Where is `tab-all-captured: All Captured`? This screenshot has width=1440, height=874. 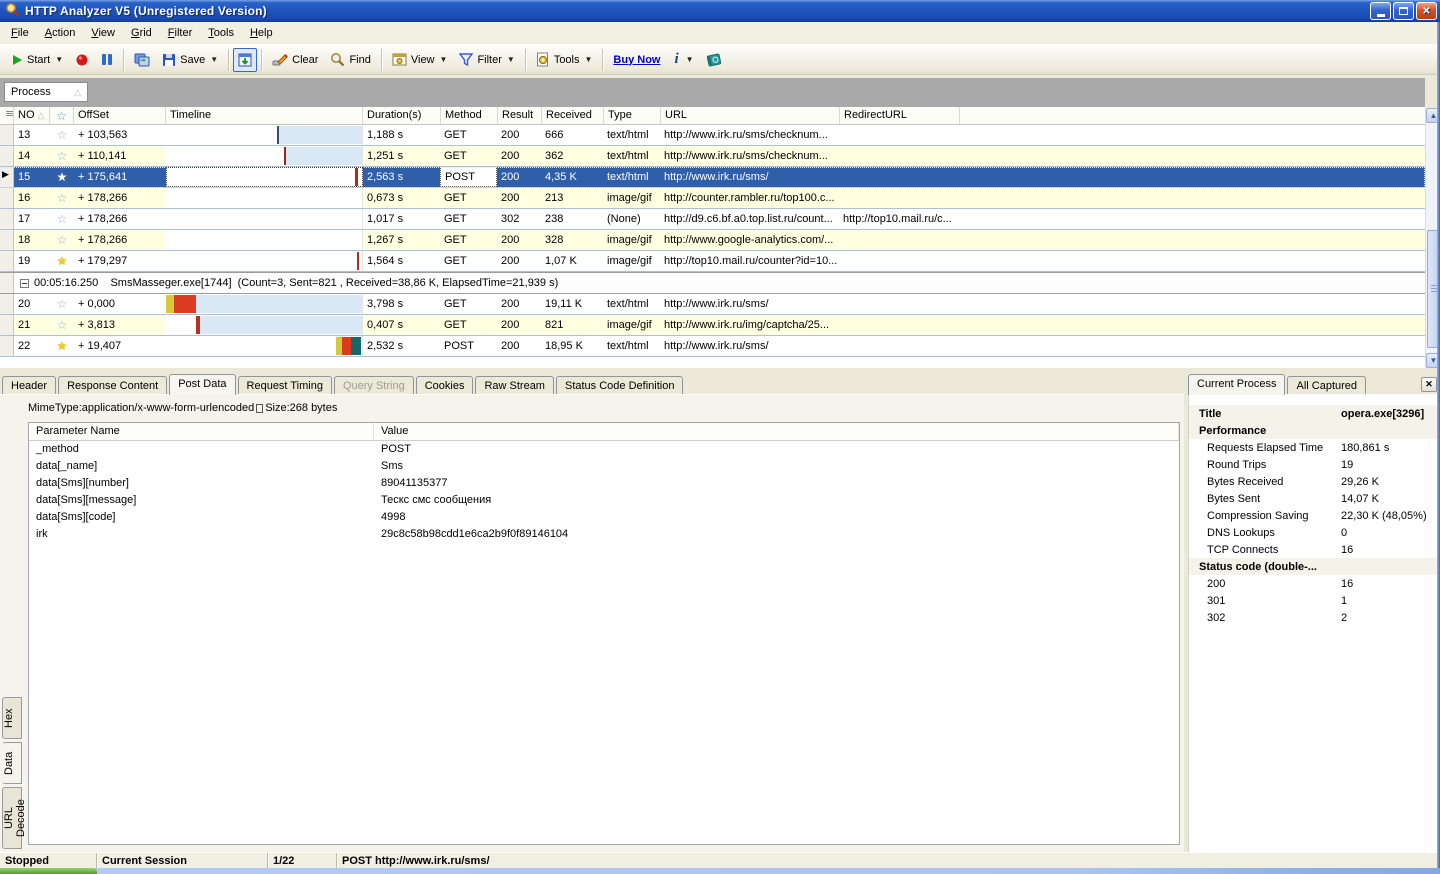 tab-all-captured: All Captured is located at coordinates (1327, 385).